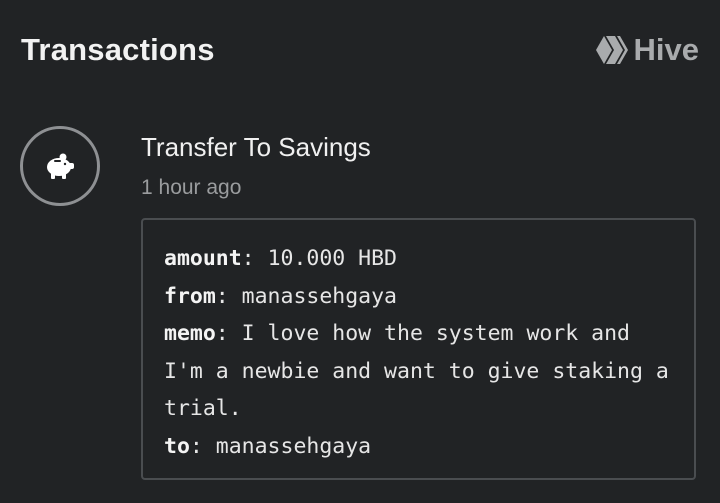 This screenshot has height=503, width=720. Describe the element at coordinates (611, 50) in the screenshot. I see `hive-logo-icon` at that location.